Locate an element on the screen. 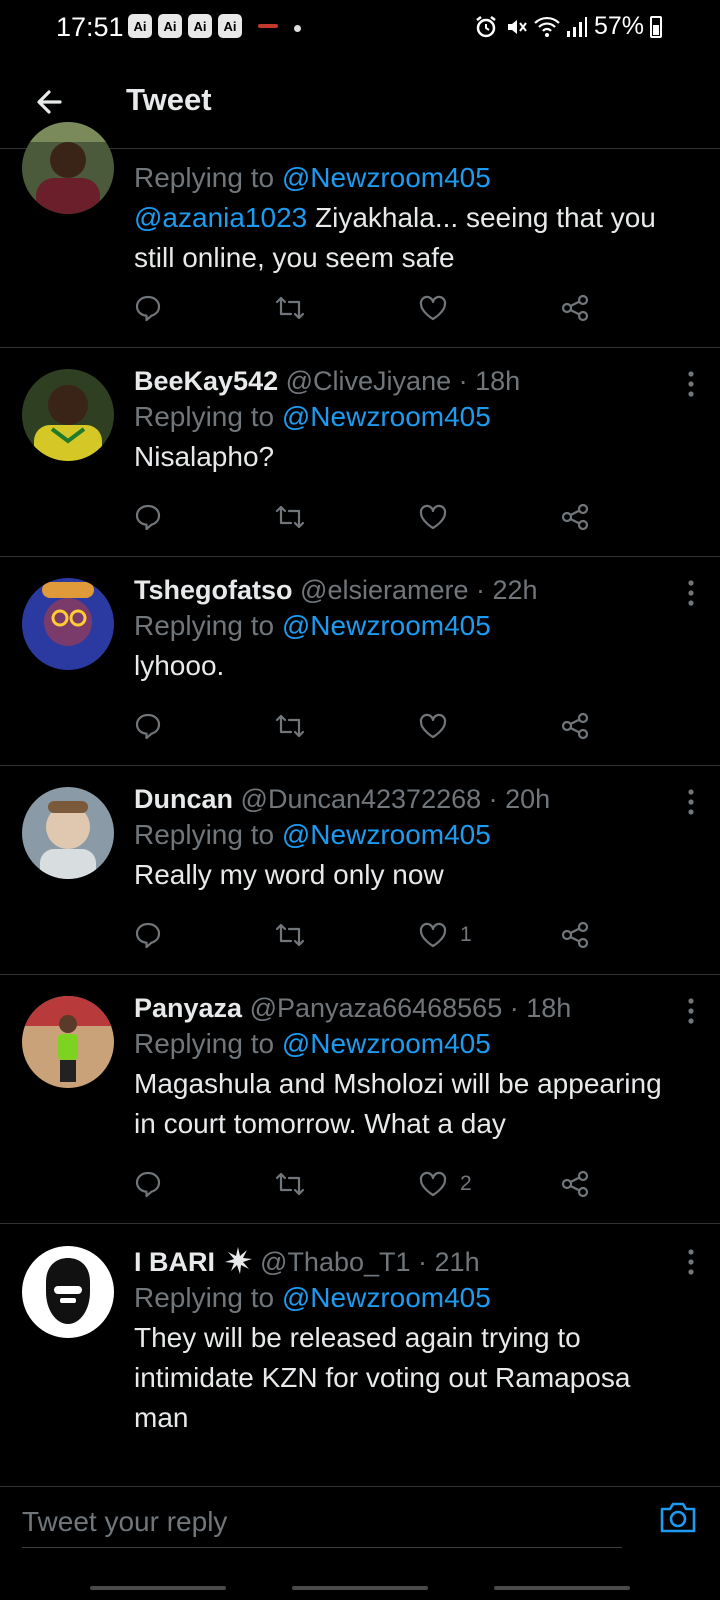 This screenshot has height=1600, width=720. back-arrow-icon is located at coordinates (50, 102).